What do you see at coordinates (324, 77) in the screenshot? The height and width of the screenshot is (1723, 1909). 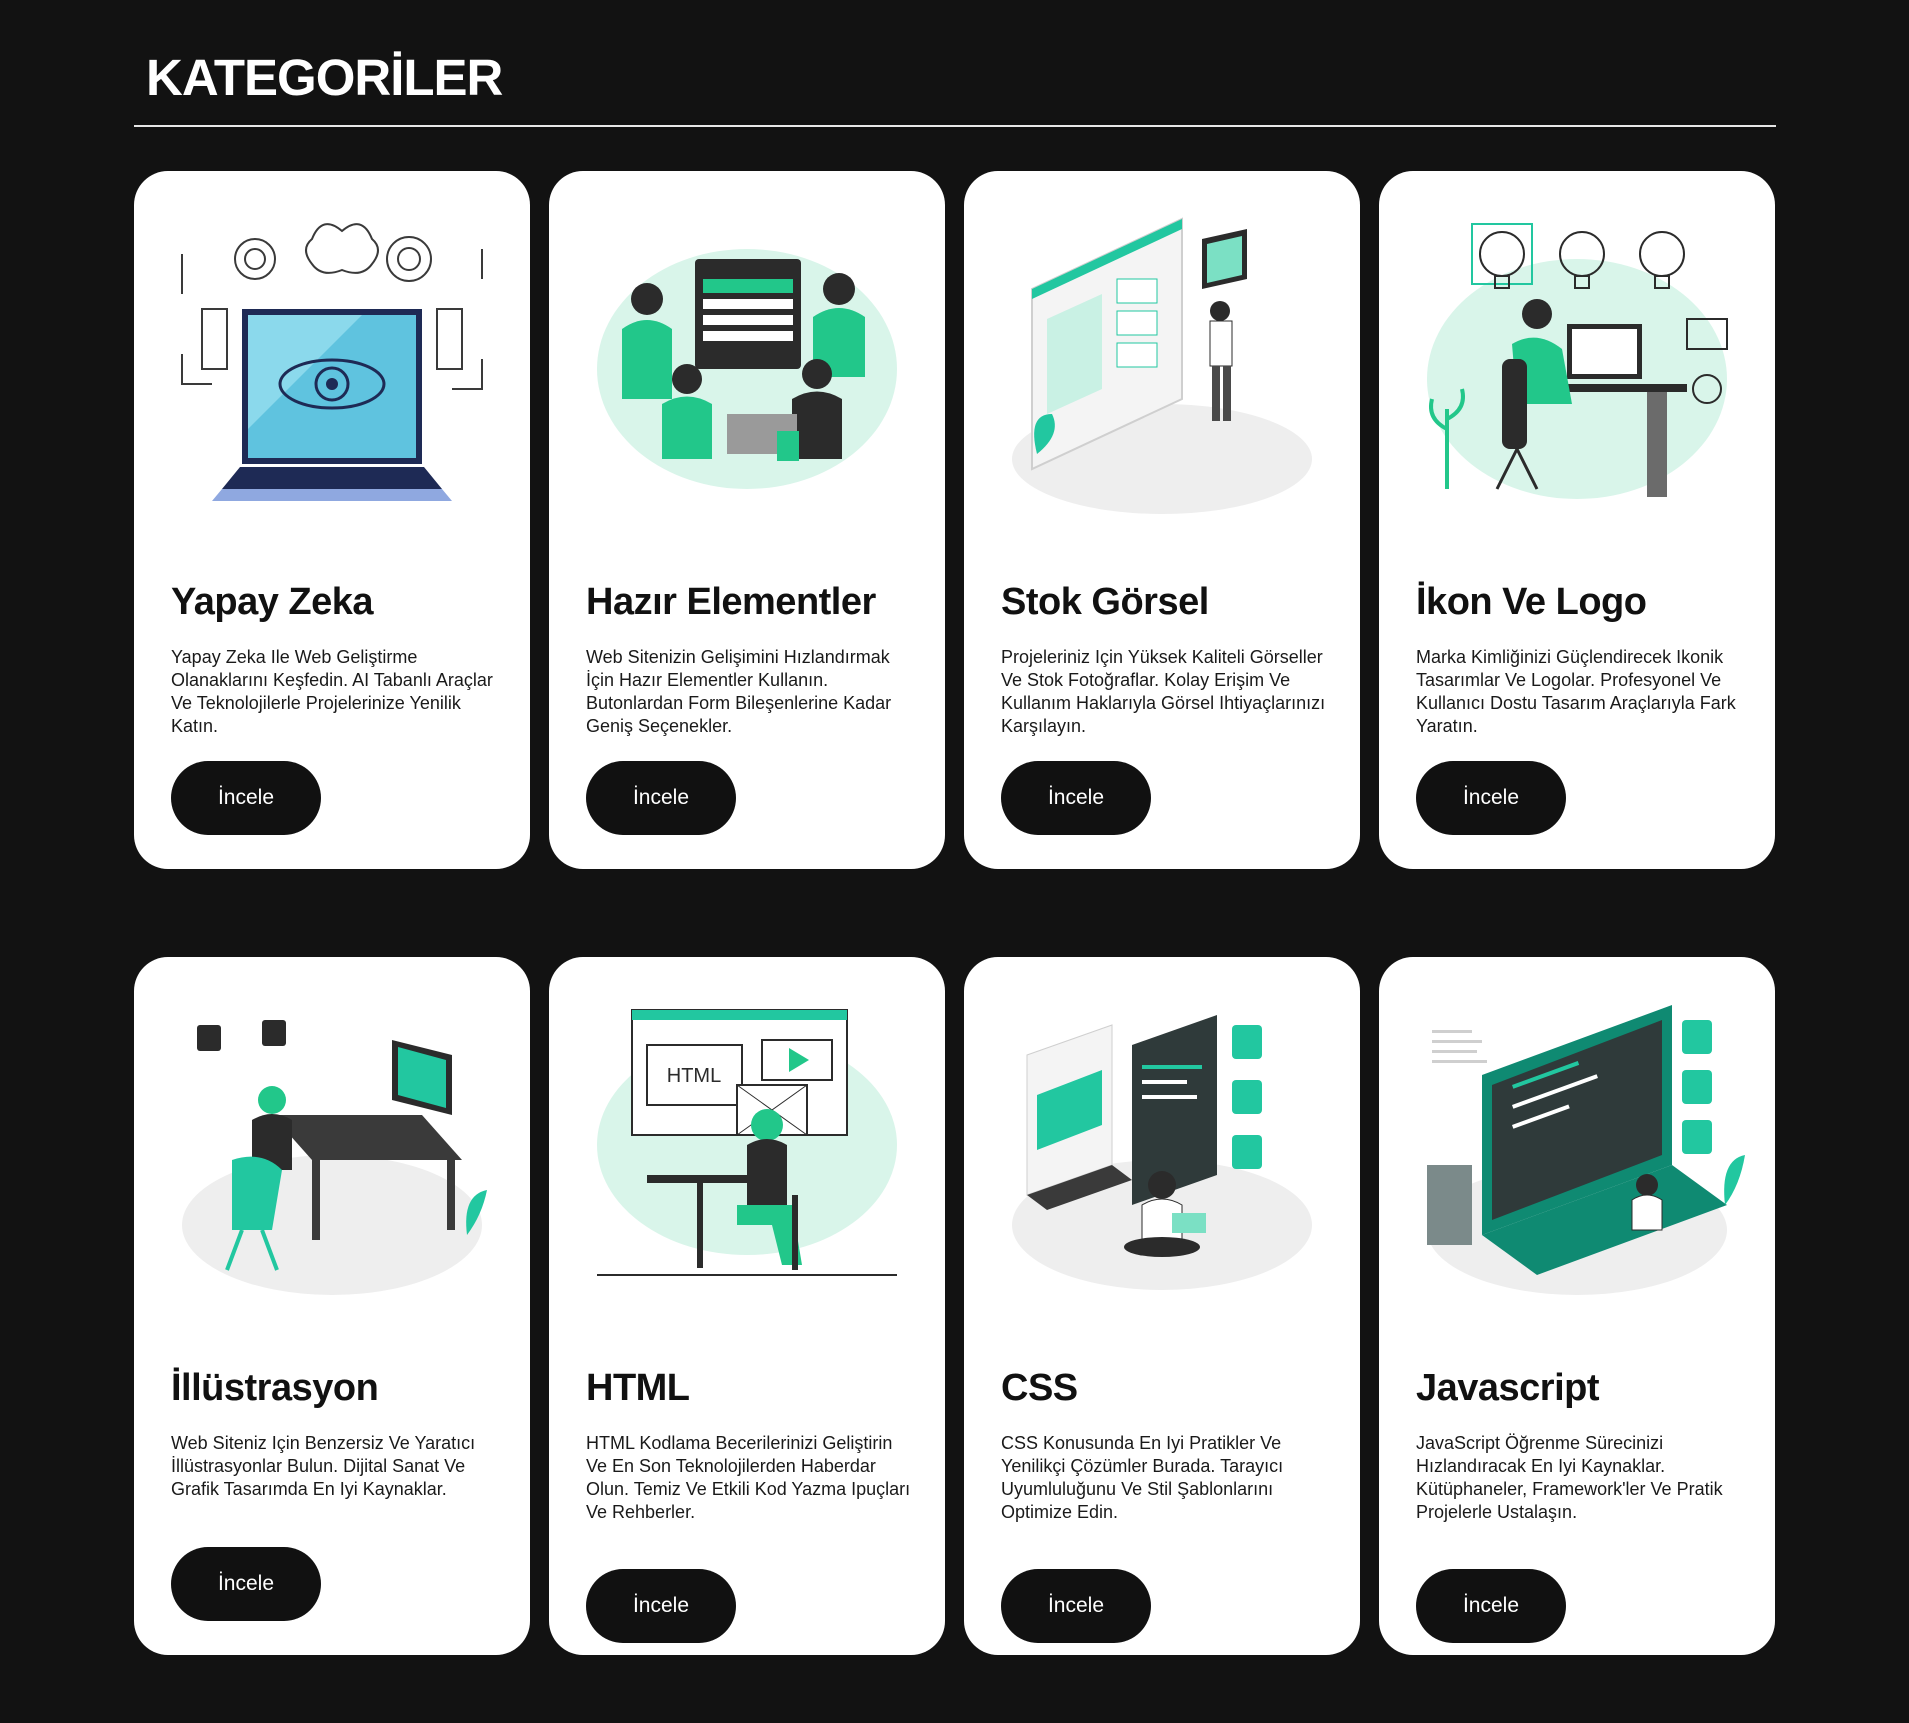 I see `page-title: KATEGORİLER` at bounding box center [324, 77].